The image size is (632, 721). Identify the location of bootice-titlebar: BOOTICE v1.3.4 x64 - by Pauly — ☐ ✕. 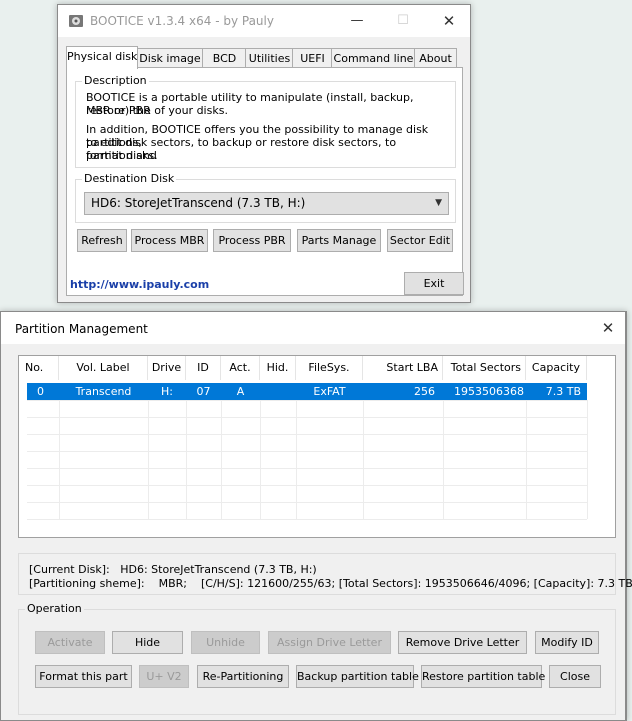
(264, 21).